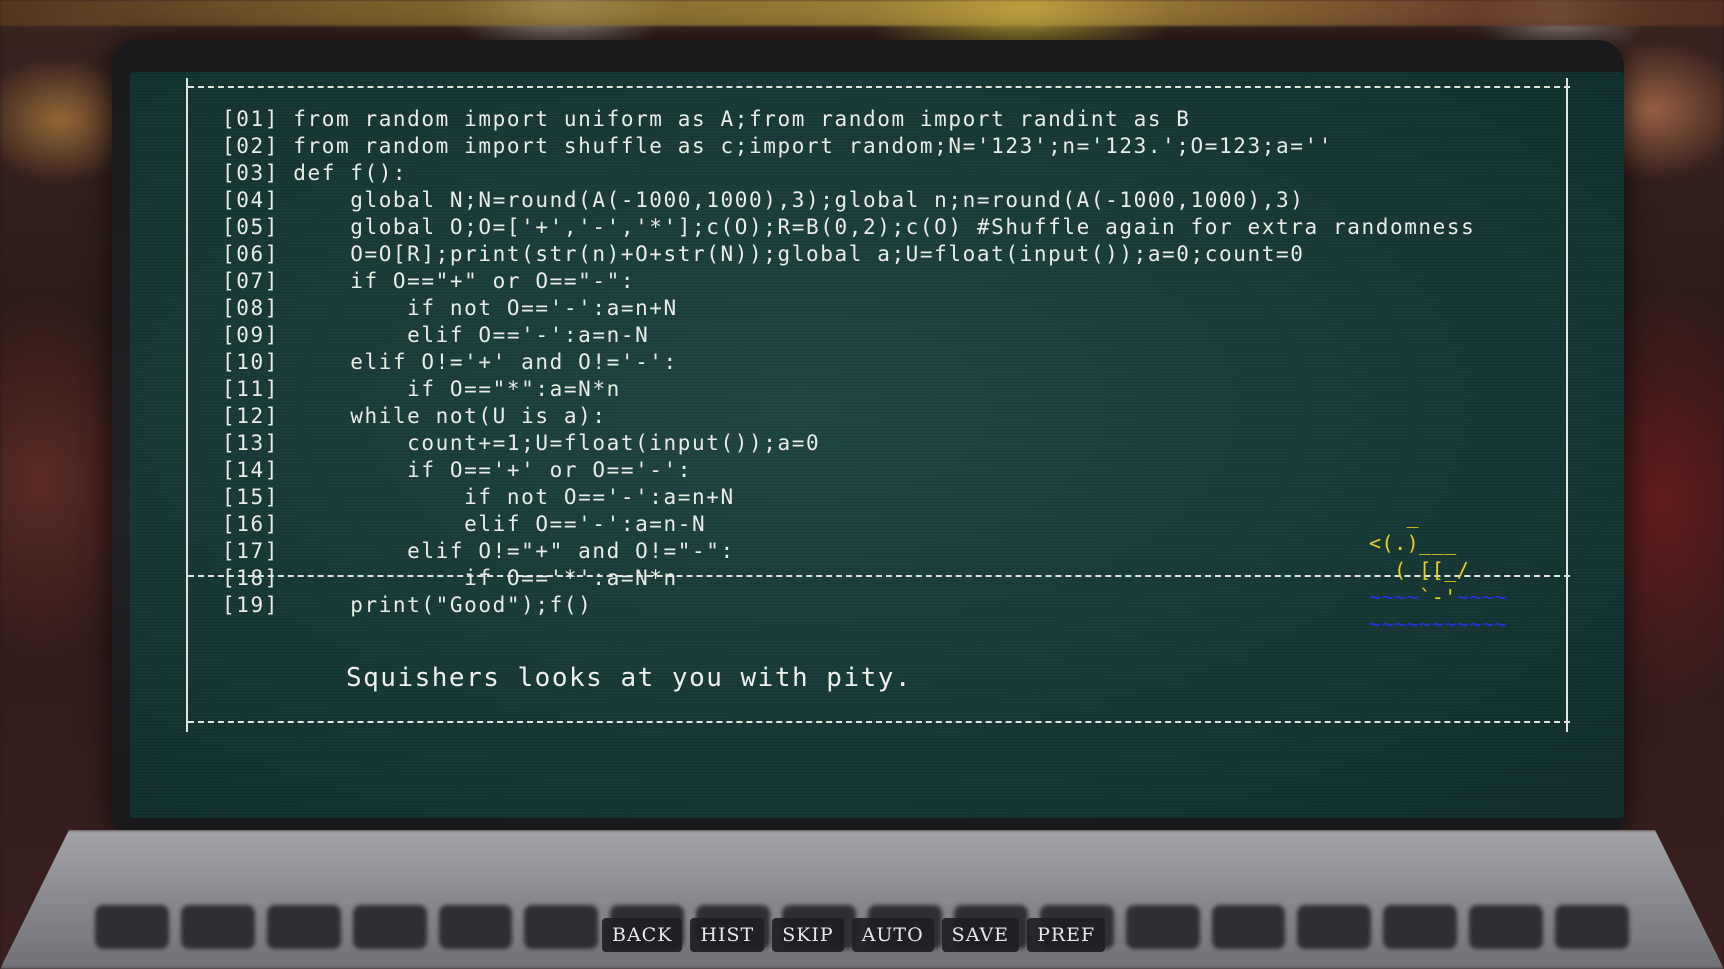 This screenshot has width=1724, height=969. I want to click on prefs-button: PREF, so click(1066, 935).